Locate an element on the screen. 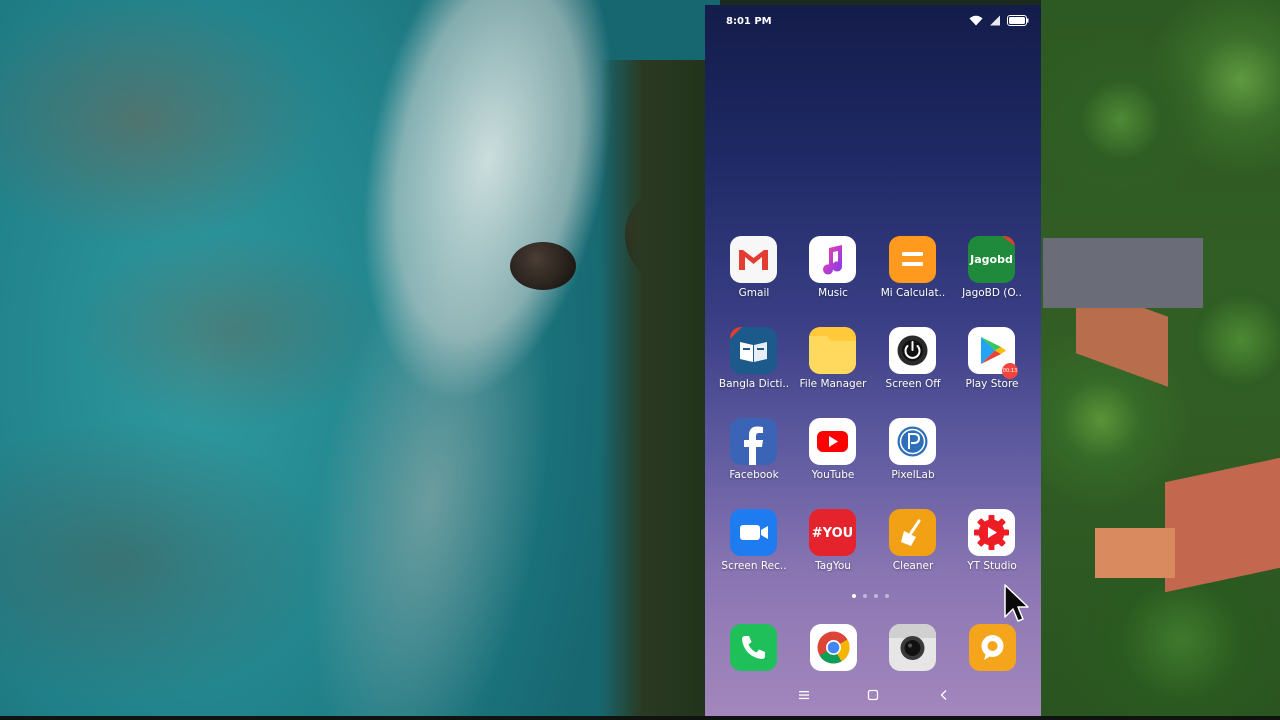 This screenshot has height=720, width=1280. wifi-icon is located at coordinates (976, 20).